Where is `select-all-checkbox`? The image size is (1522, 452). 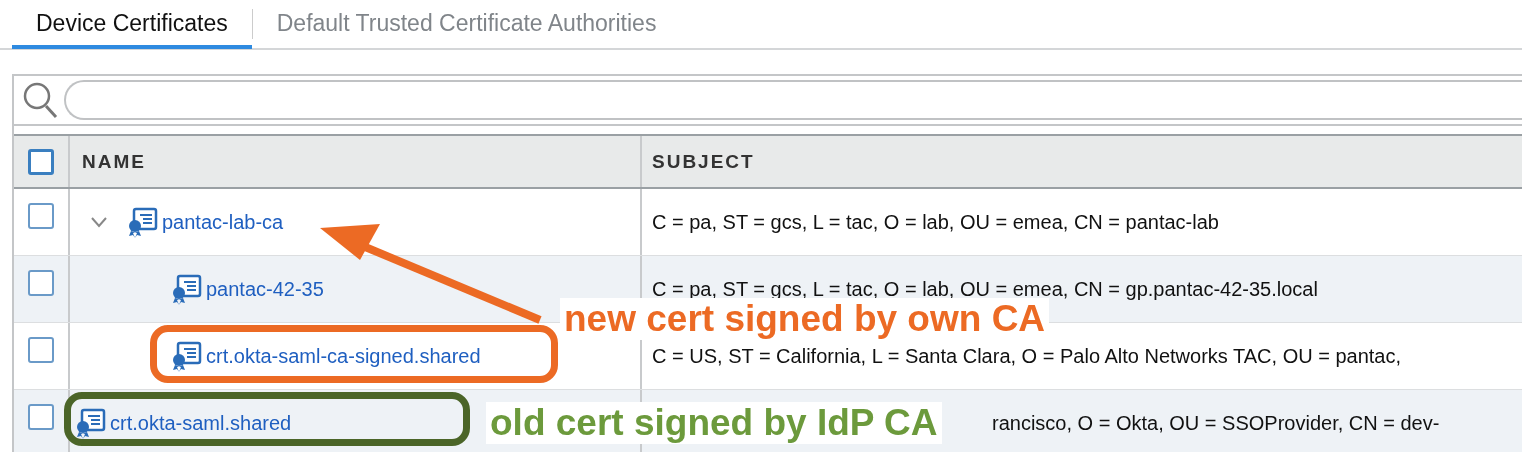
select-all-checkbox is located at coordinates (41, 161).